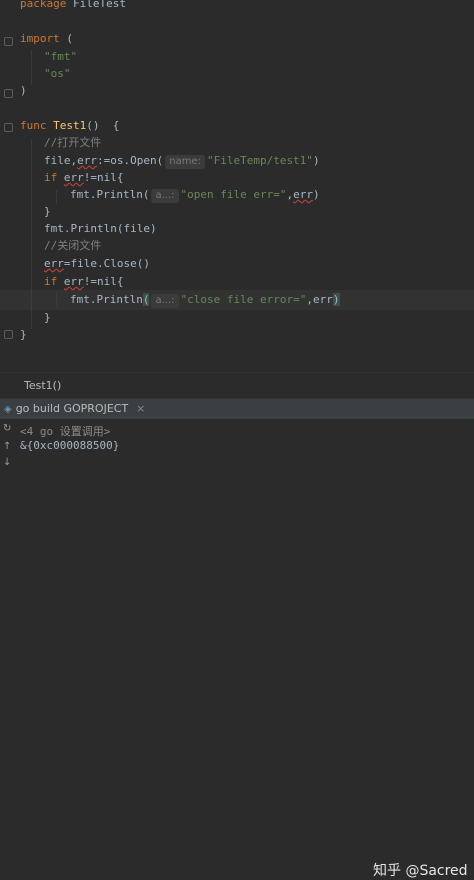  What do you see at coordinates (61, 56) in the screenshot?
I see `code-line-import-fmt: "fmt"` at bounding box center [61, 56].